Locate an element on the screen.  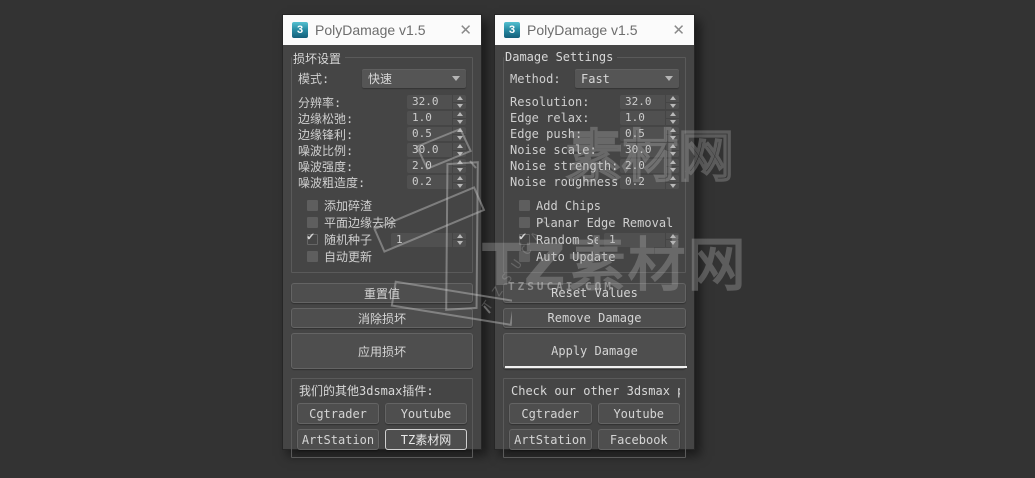
remove-damage-button: Remove Damage is located at coordinates (594, 318).